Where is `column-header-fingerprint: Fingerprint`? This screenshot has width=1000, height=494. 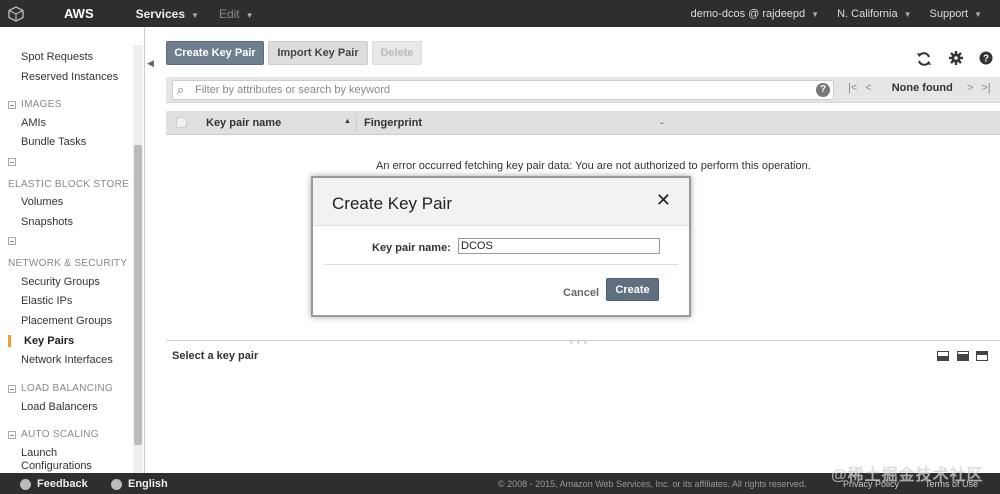
column-header-fingerprint: Fingerprint is located at coordinates (393, 123).